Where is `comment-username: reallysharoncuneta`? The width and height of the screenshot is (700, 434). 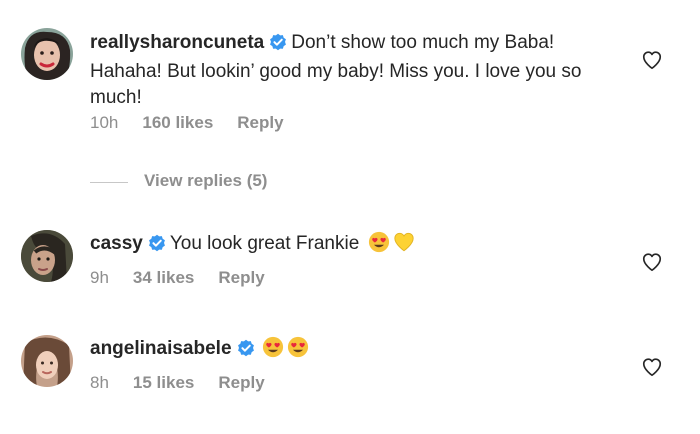
comment-username: reallysharoncuneta is located at coordinates (177, 42).